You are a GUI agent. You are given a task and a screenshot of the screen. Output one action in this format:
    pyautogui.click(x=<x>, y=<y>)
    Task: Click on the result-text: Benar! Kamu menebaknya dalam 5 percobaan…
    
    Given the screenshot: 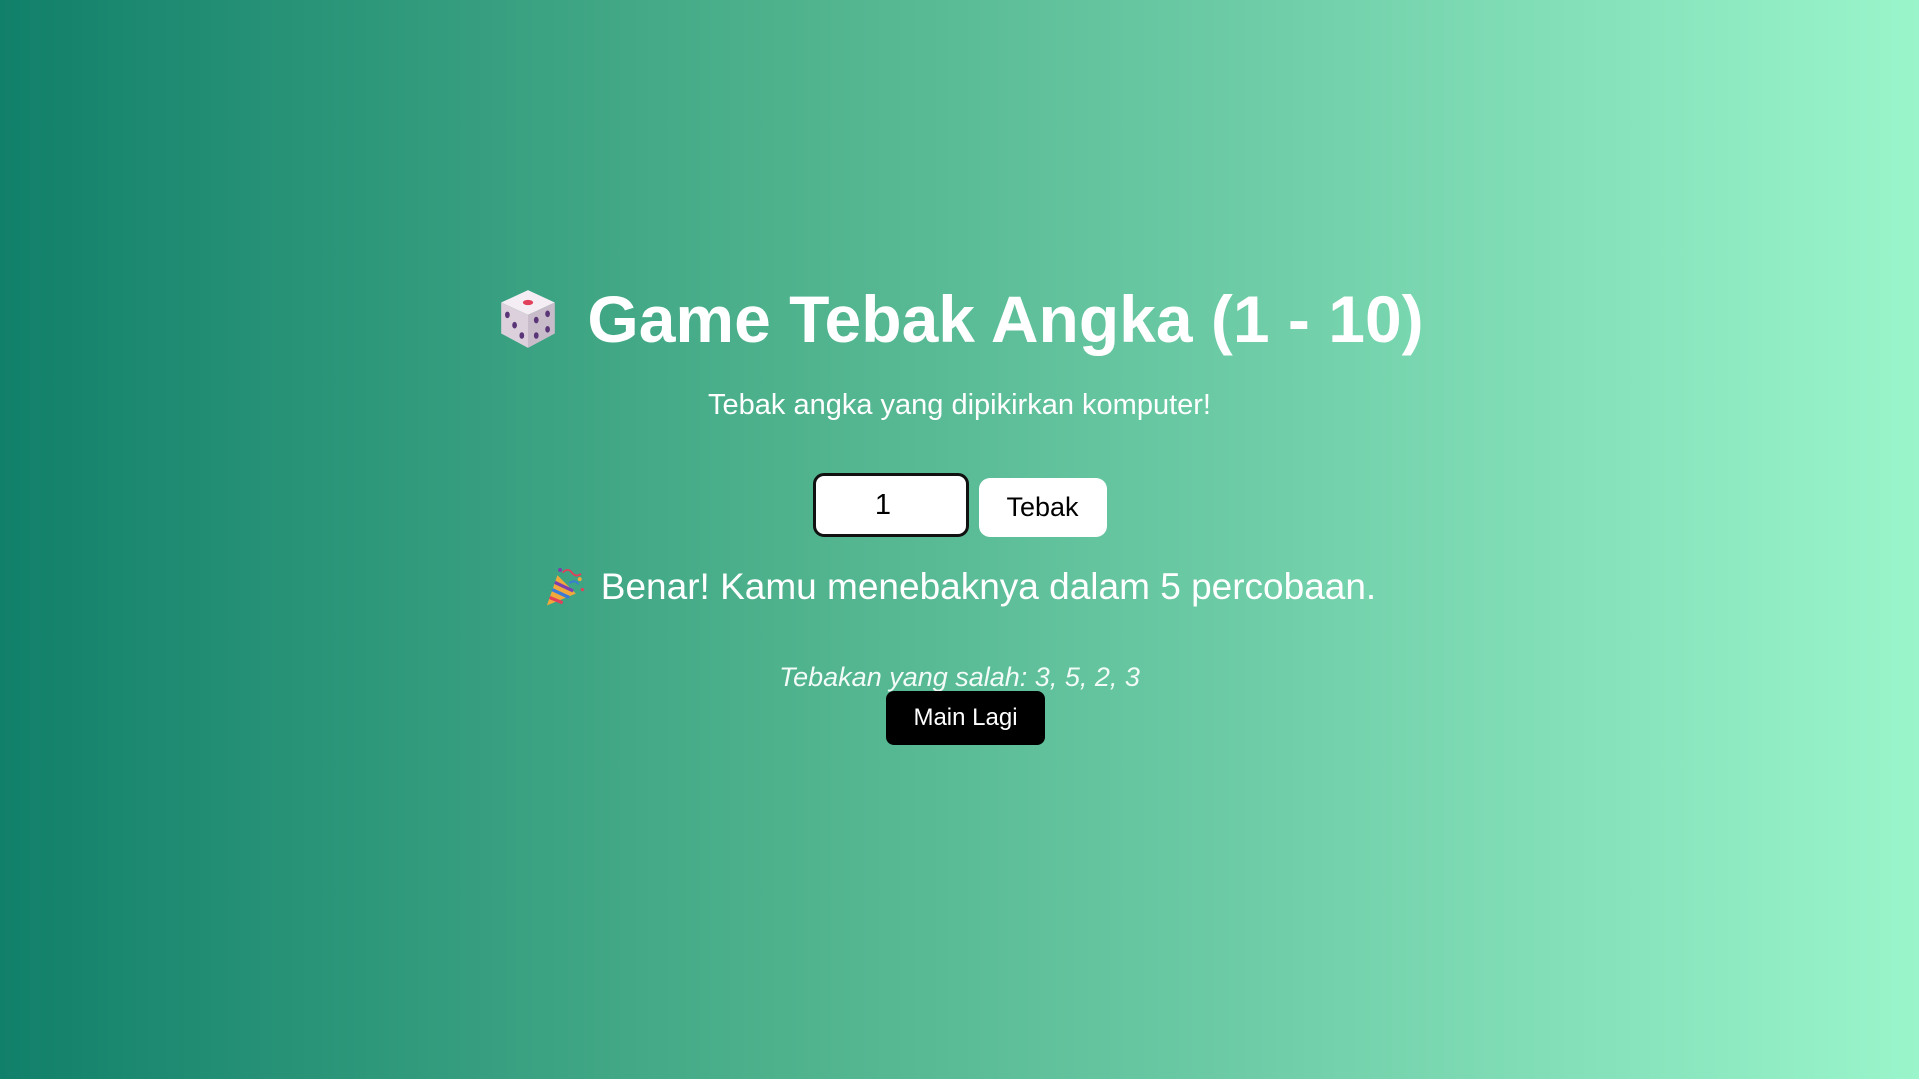 What is the action you would take?
    pyautogui.click(x=988, y=586)
    